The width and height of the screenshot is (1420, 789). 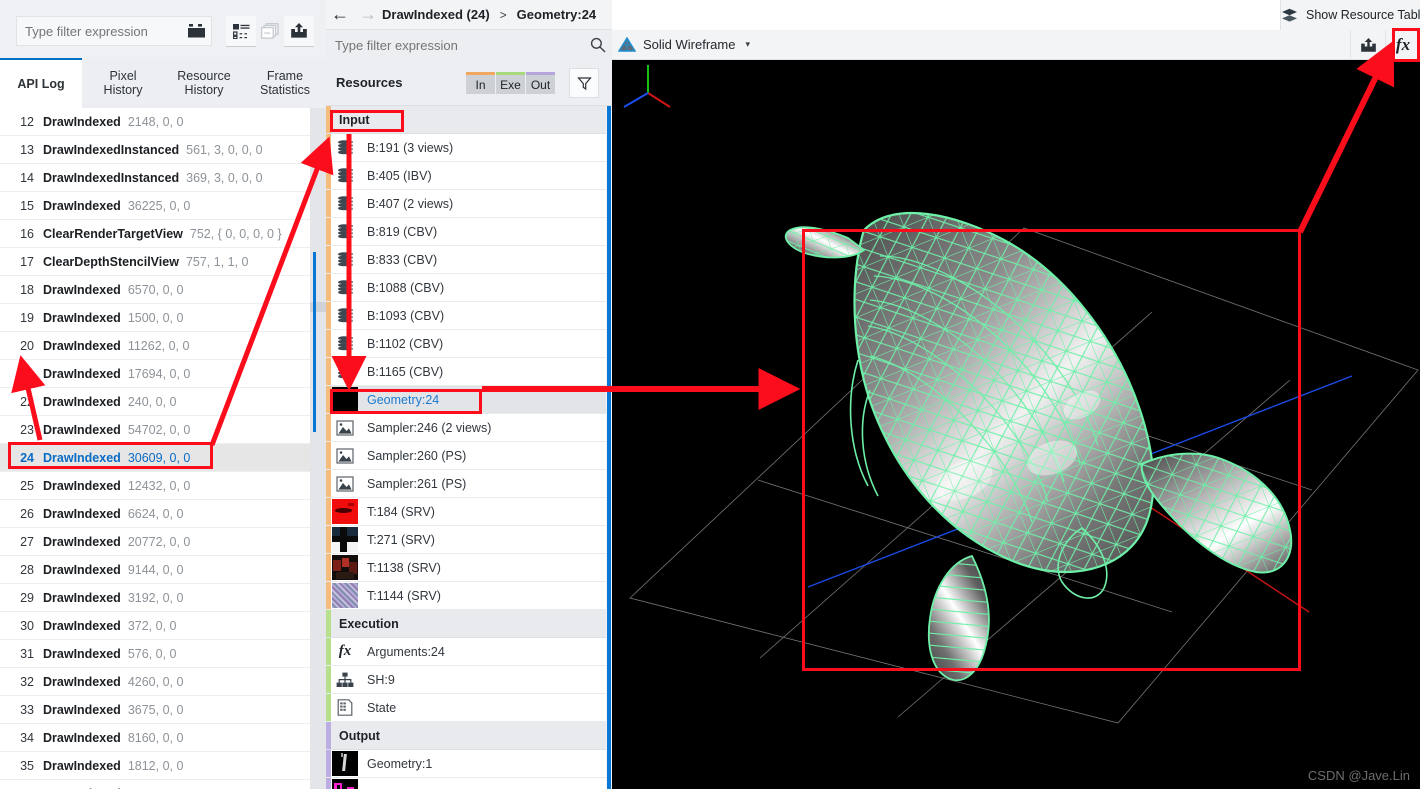 I want to click on resource-row: T:184 (SRV), so click(x=466, y=512).